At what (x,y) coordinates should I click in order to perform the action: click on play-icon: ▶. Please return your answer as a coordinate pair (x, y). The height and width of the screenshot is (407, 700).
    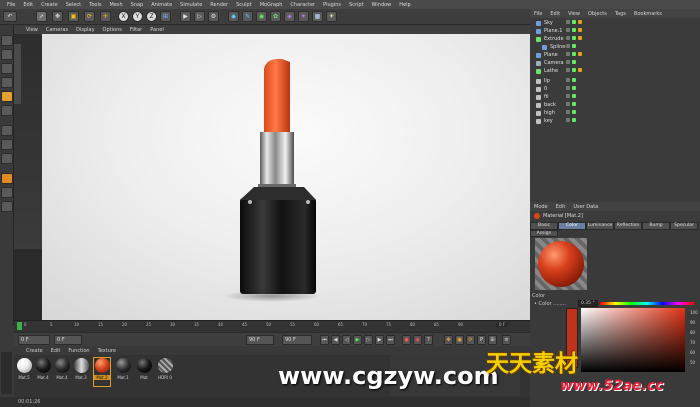
    Looking at the image, I should click on (357, 340).